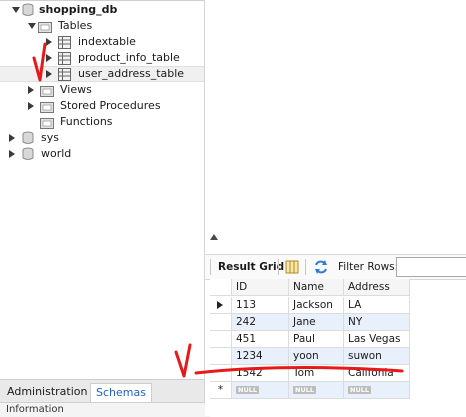 This screenshot has width=466, height=417. Describe the element at coordinates (251, 267) in the screenshot. I see `result-grid-label: Result Grid` at that location.